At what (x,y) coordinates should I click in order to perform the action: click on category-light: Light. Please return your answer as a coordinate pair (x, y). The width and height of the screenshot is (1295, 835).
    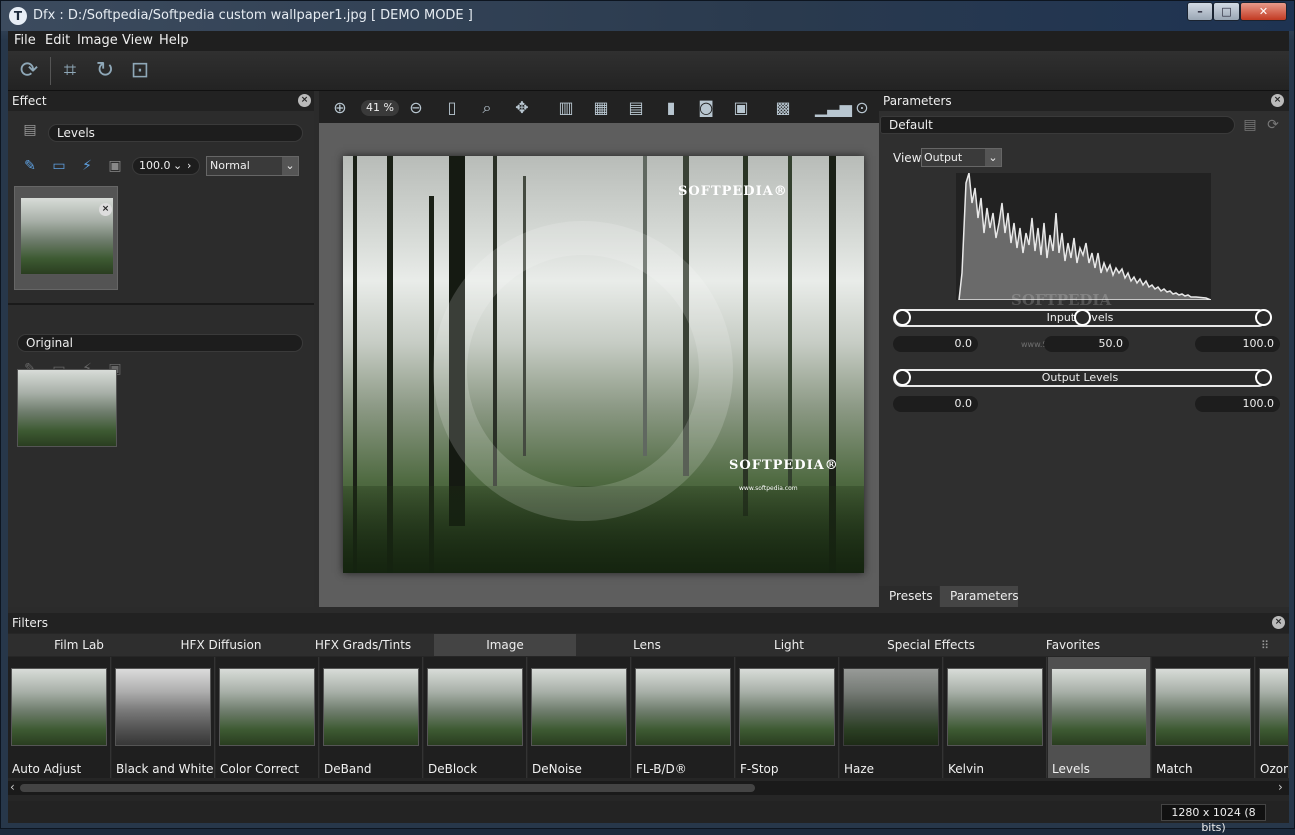
    Looking at the image, I should click on (789, 645).